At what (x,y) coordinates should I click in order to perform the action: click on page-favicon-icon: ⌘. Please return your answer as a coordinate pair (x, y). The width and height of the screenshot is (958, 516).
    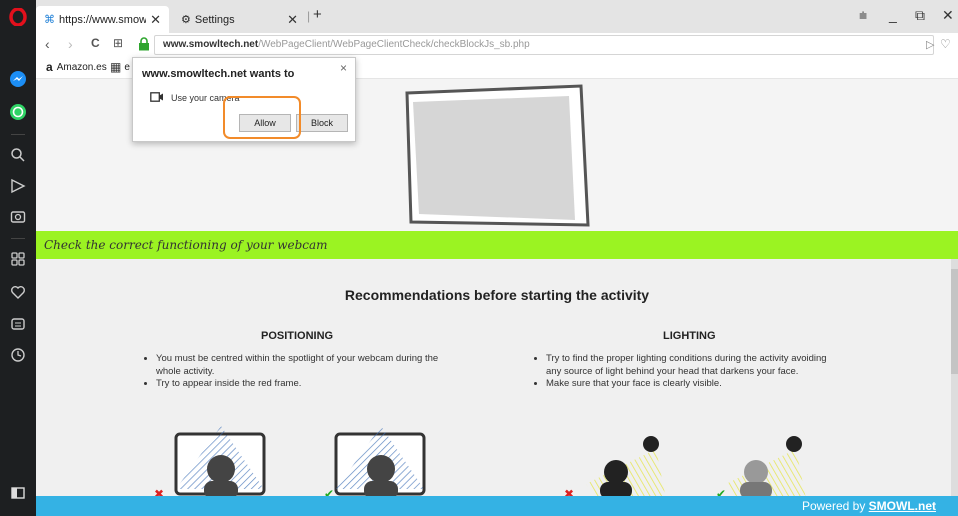
    Looking at the image, I should click on (49, 20).